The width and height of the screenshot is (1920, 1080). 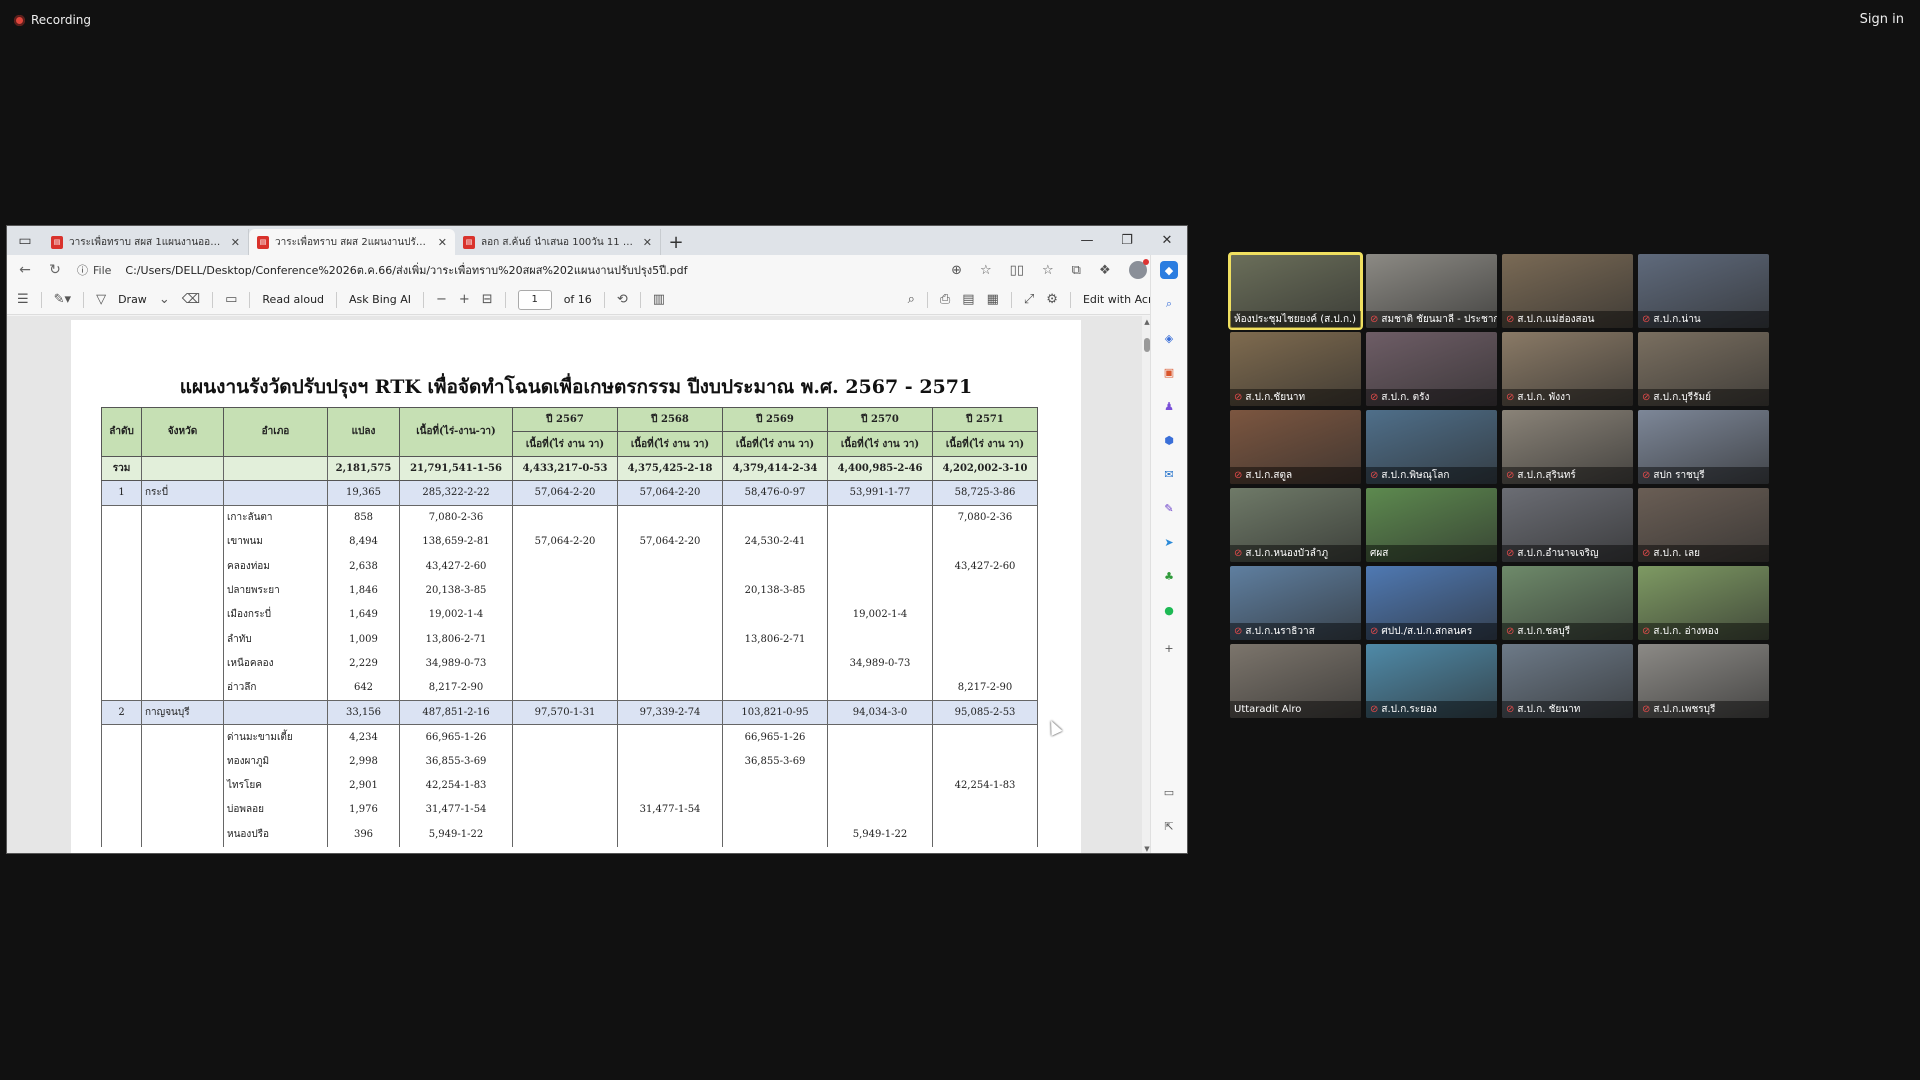 I want to click on print-icon: ⎙, so click(x=945, y=299).